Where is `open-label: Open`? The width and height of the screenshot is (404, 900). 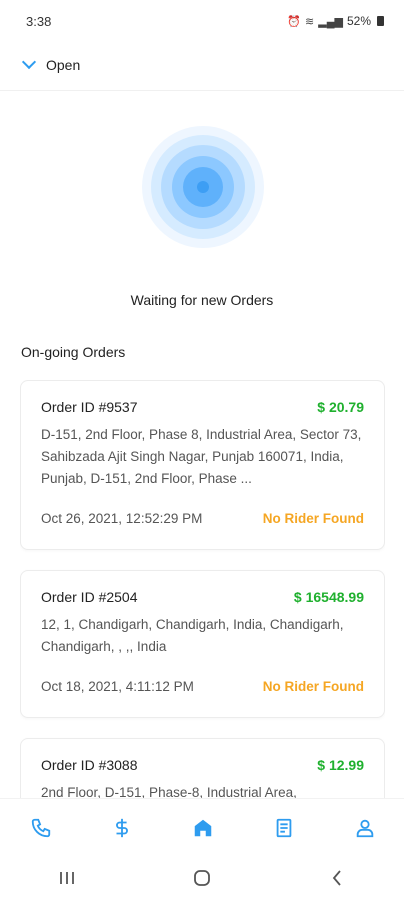
open-label: Open is located at coordinates (63, 65).